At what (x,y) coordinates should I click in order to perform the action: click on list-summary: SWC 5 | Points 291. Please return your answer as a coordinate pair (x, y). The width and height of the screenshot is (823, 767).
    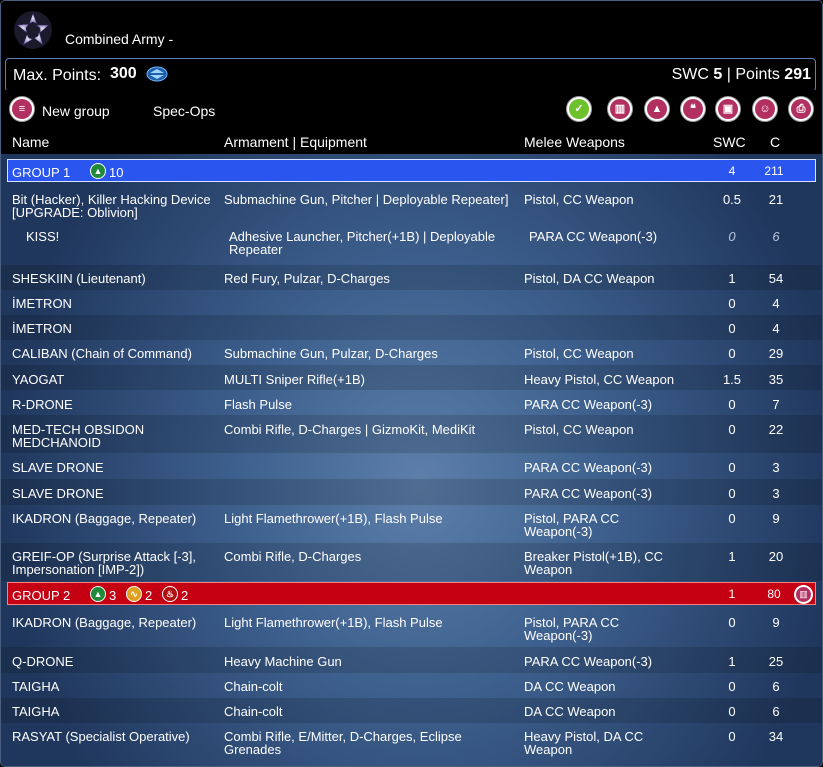
    Looking at the image, I should click on (741, 75).